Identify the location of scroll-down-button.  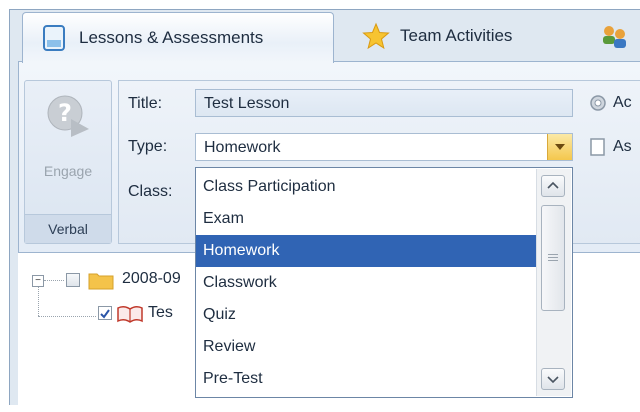
(553, 379).